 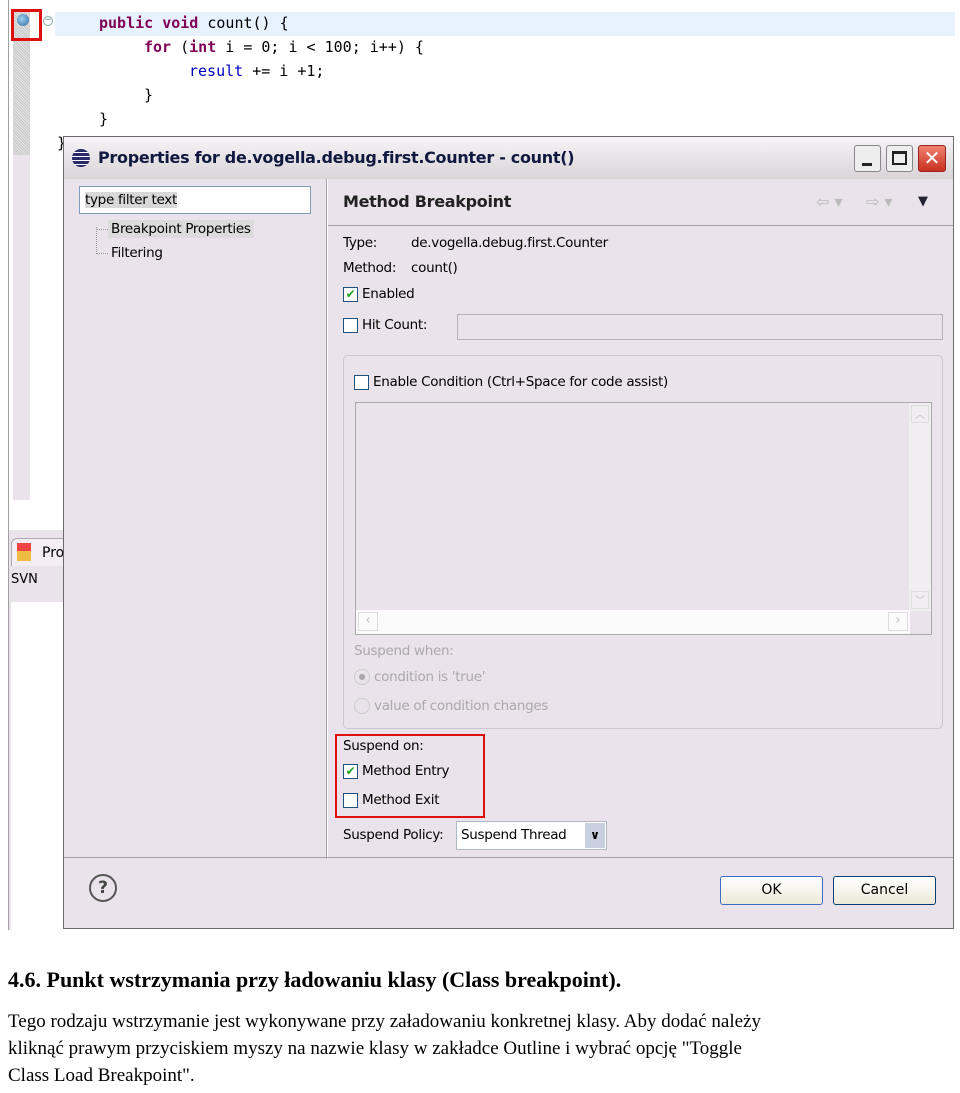 I want to click on maximize-icon, so click(x=899, y=158).